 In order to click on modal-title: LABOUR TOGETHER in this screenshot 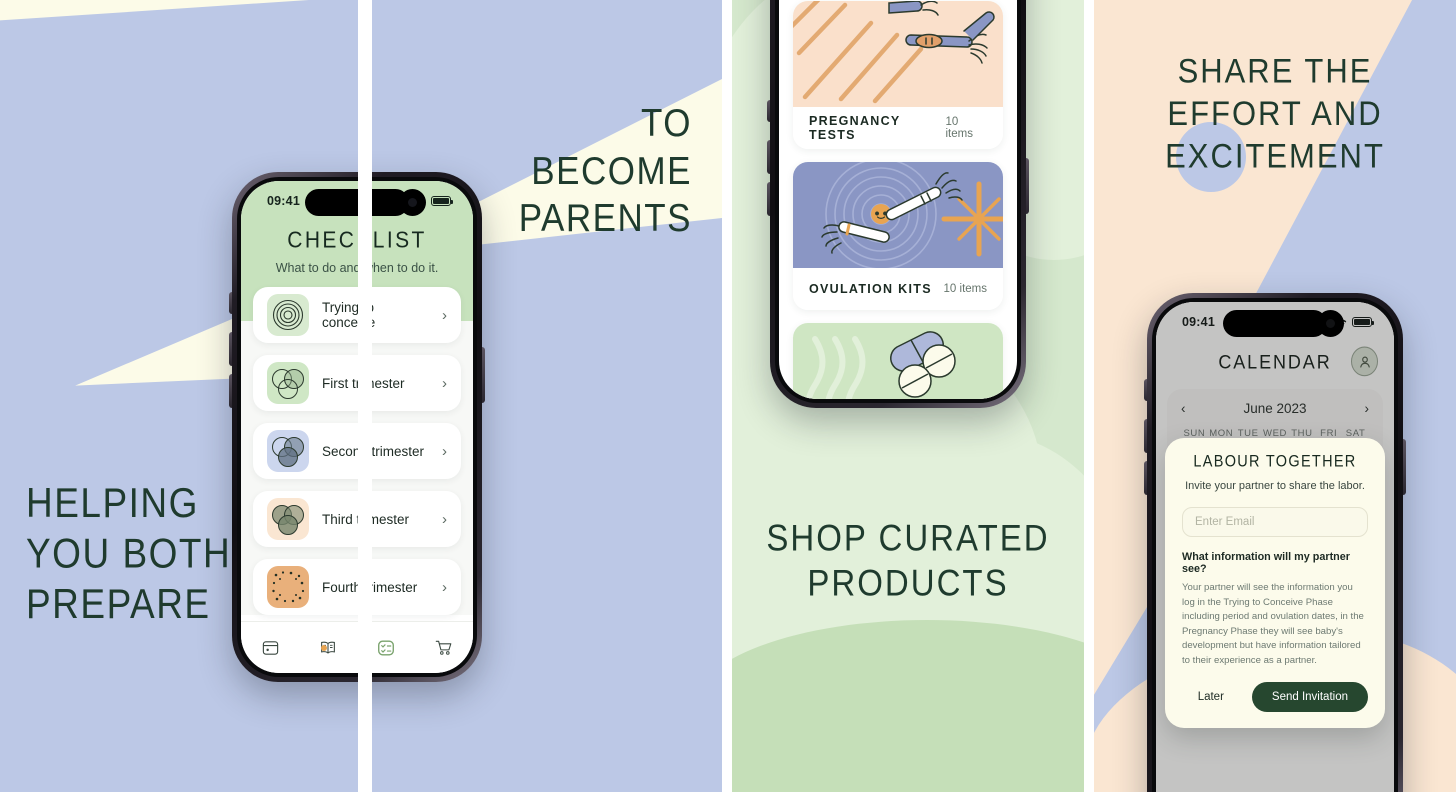, I will do `click(1275, 462)`.